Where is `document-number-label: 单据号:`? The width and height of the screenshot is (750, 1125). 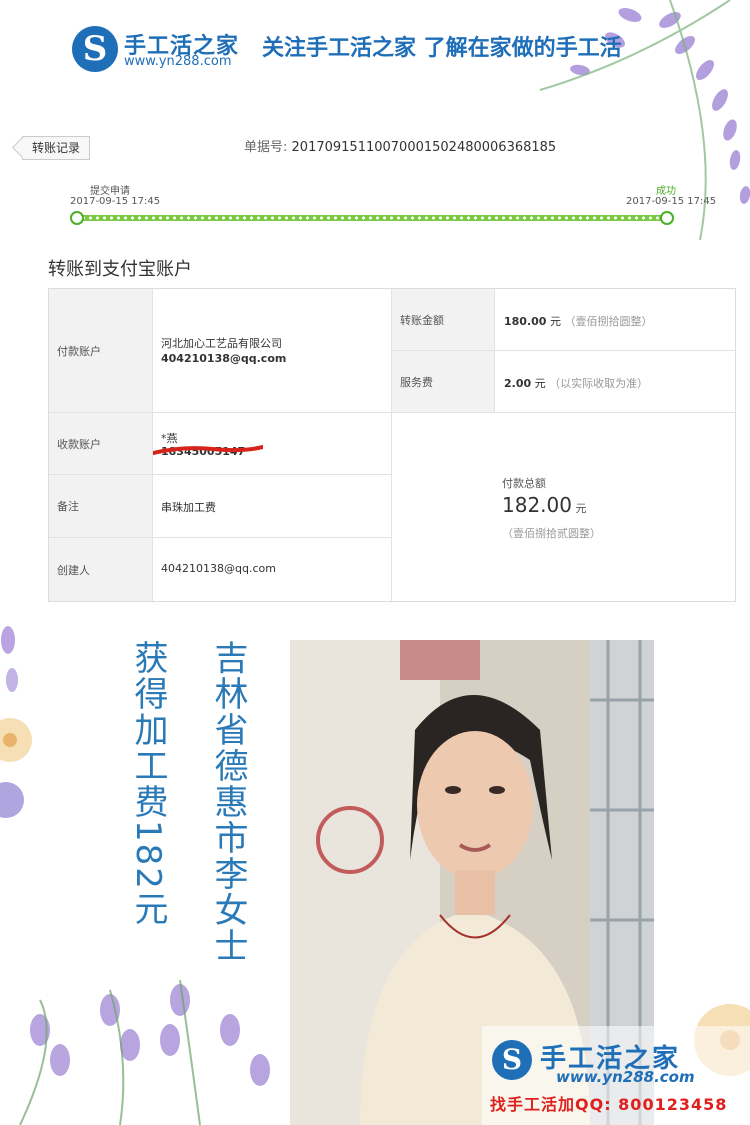 document-number-label: 单据号: is located at coordinates (266, 147).